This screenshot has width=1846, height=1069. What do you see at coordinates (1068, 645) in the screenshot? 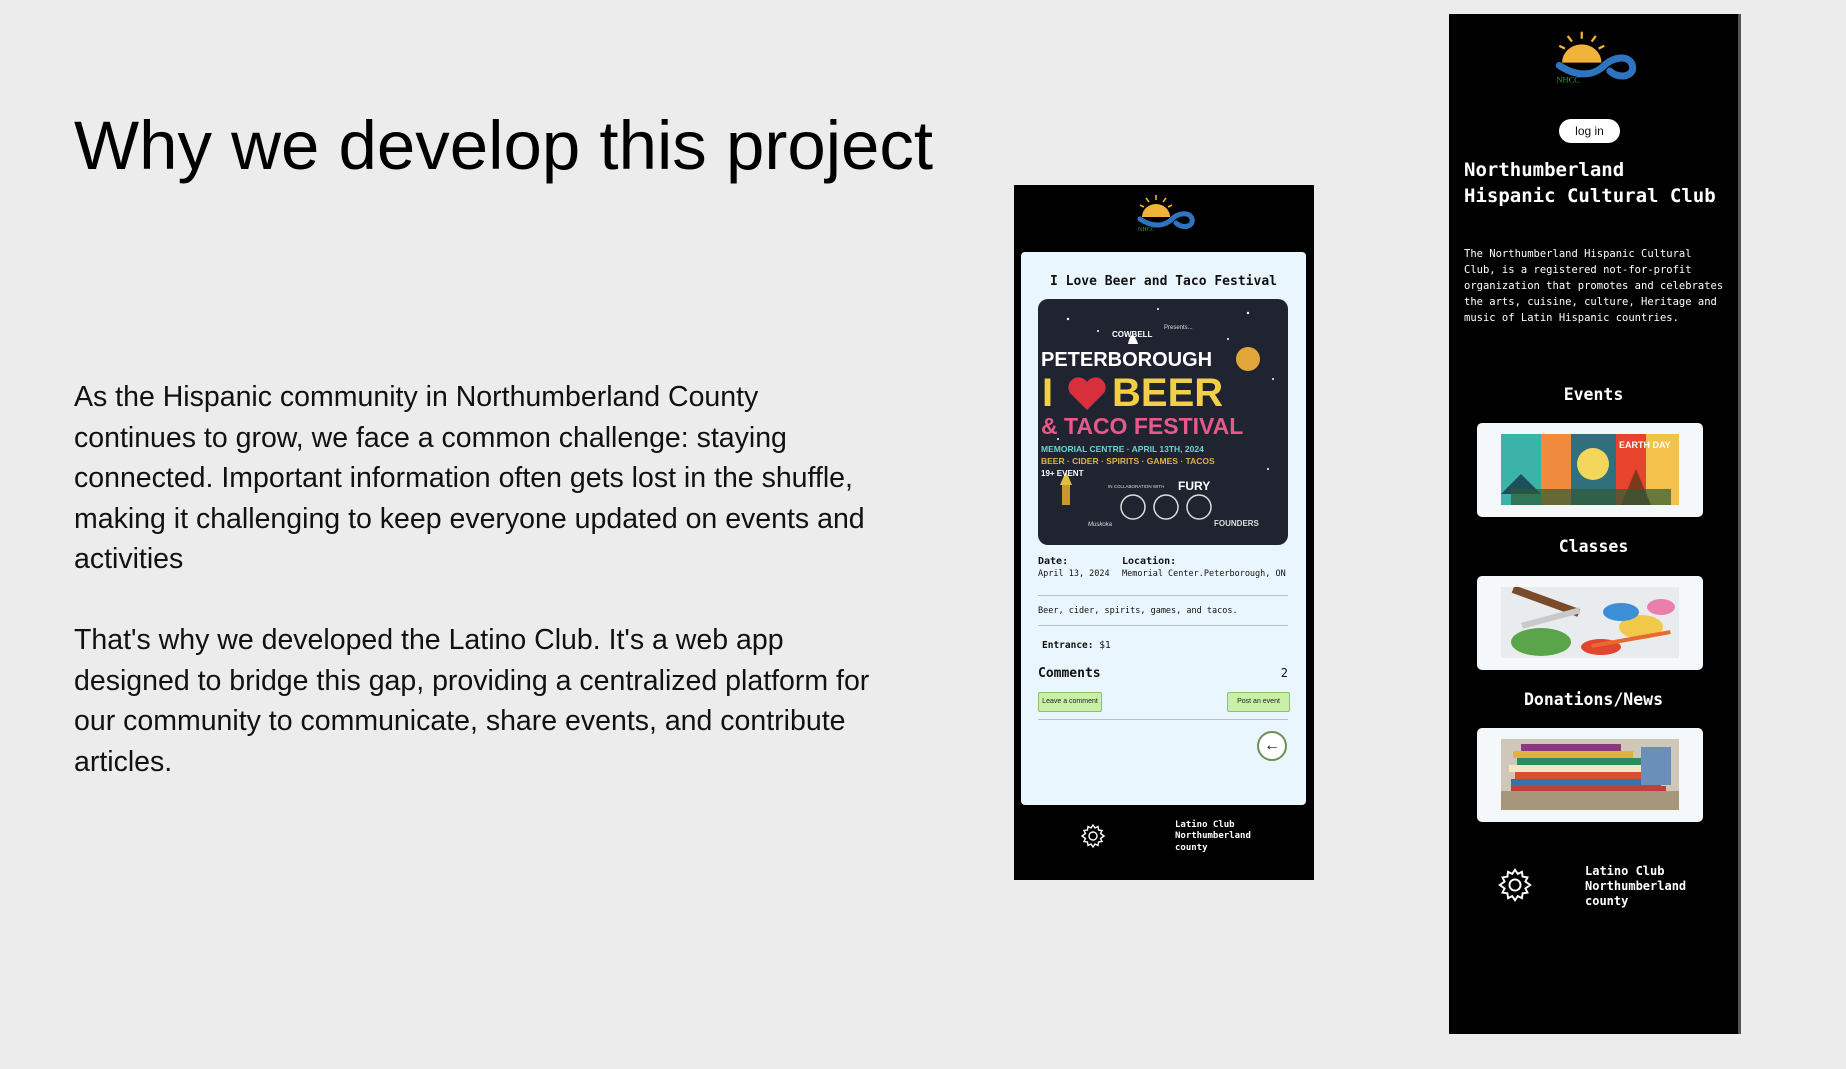
I see `entrance-label: Entrance:` at bounding box center [1068, 645].